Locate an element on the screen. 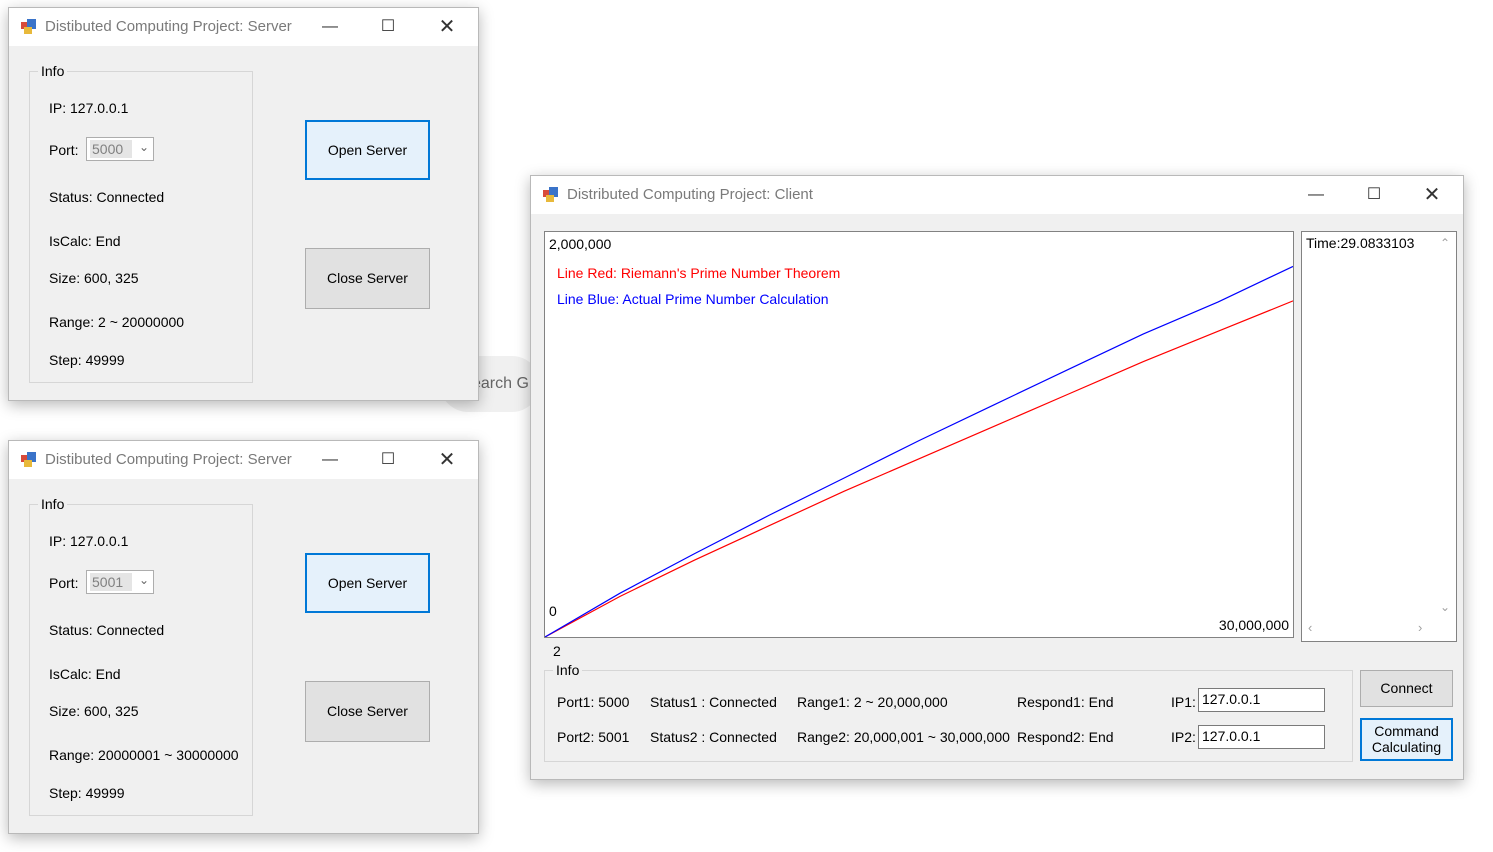 The width and height of the screenshot is (1493, 852). x-min-label: 2 is located at coordinates (557, 651).